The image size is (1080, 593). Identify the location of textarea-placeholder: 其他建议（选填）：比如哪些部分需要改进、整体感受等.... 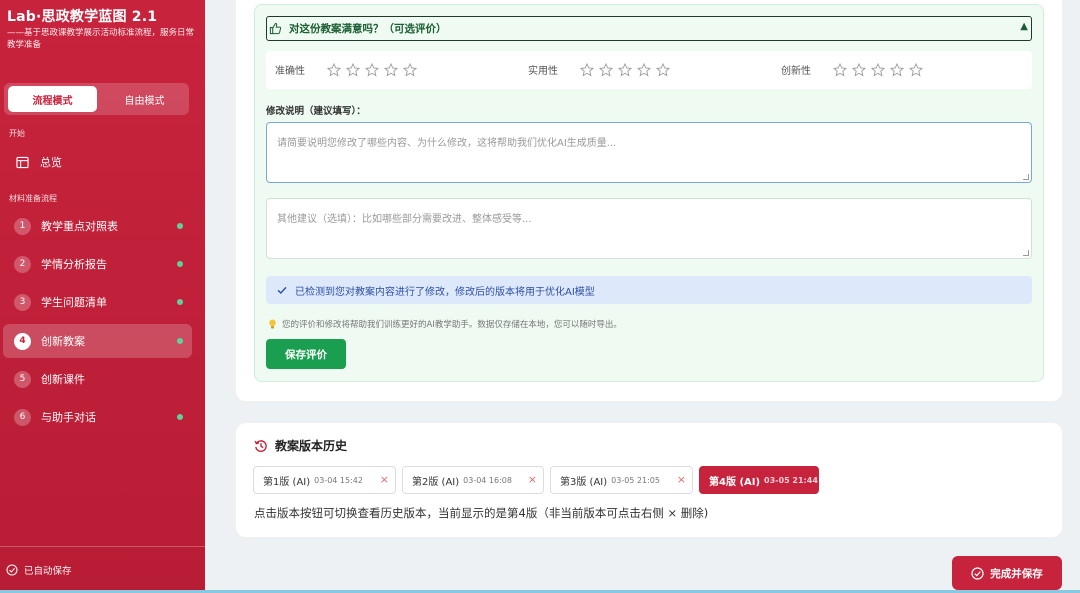
(404, 219).